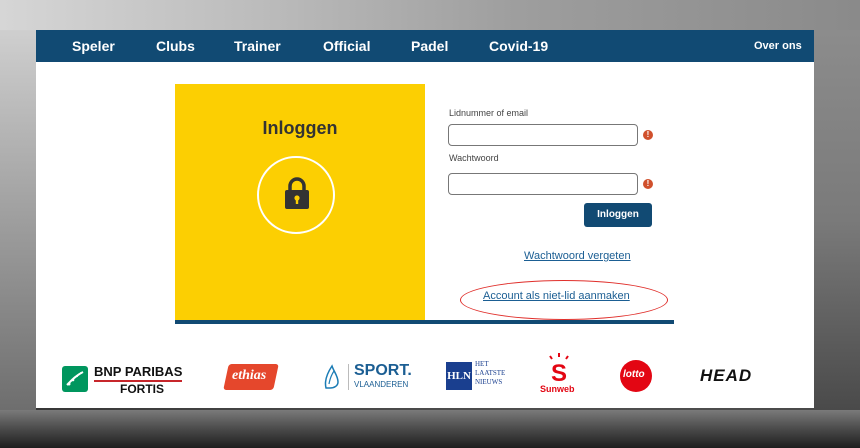 Image resolution: width=860 pixels, height=448 pixels. Describe the element at coordinates (138, 373) in the screenshot. I see `bnp-line1: BNP PARIBAS` at that location.